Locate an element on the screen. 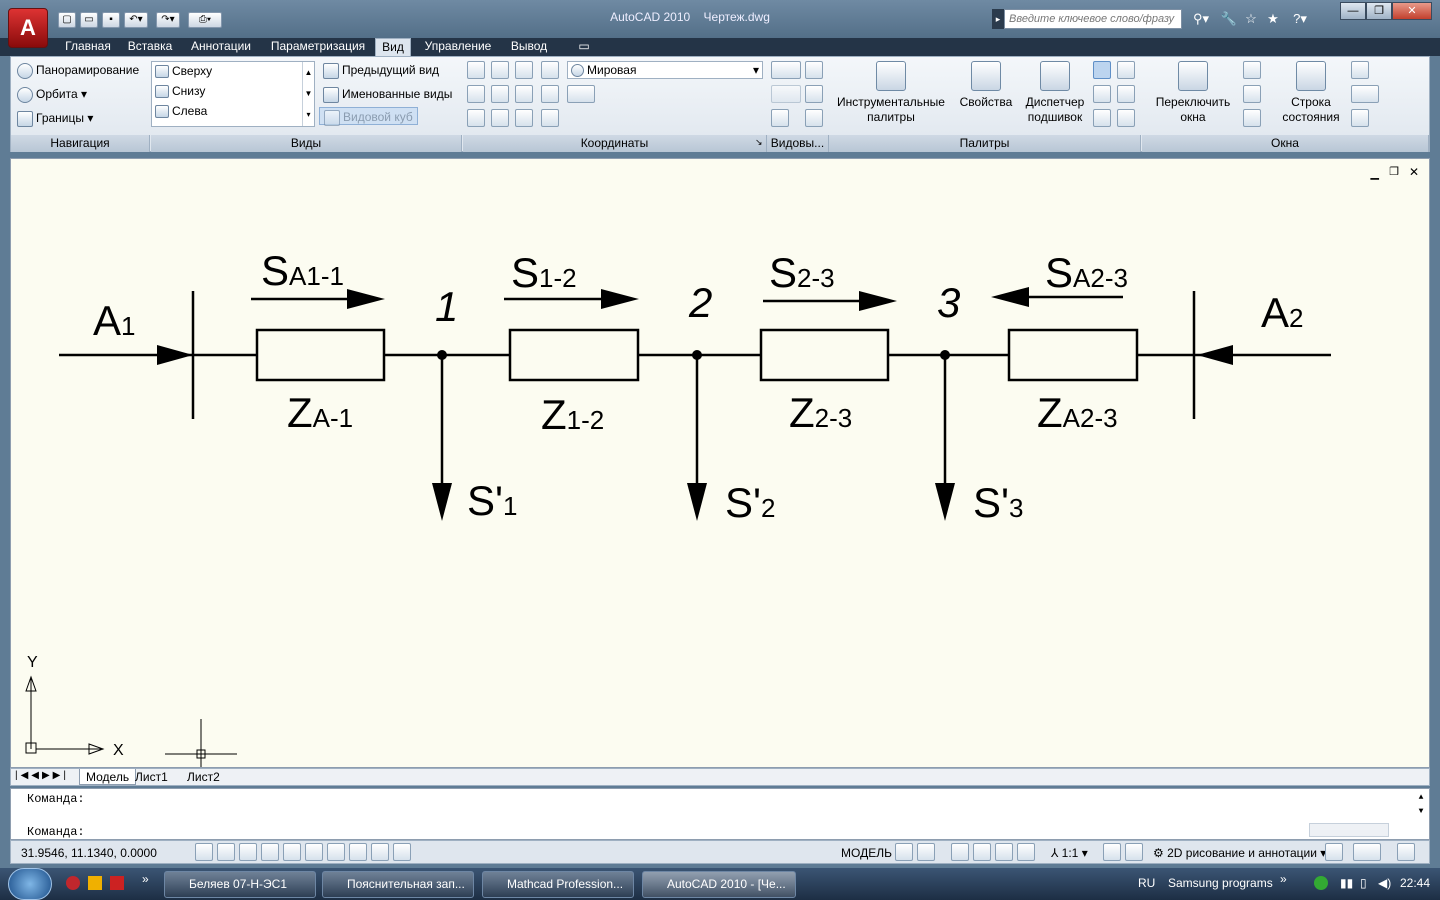 This screenshot has width=1440, height=900. language-indicator: RU is located at coordinates (1146, 883).